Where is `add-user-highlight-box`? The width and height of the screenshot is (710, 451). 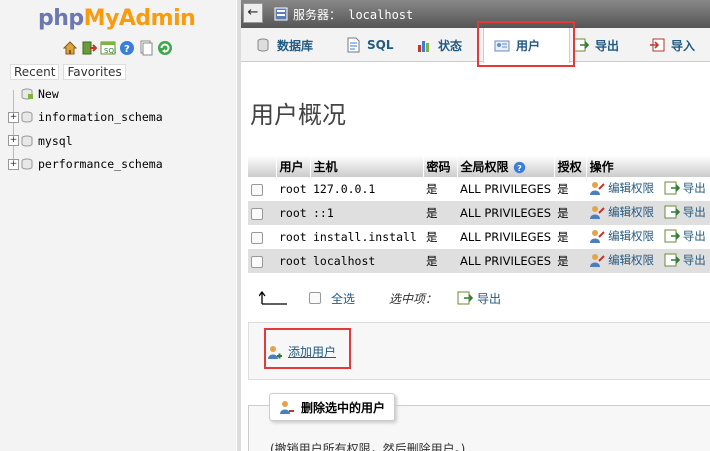 add-user-highlight-box is located at coordinates (307, 348).